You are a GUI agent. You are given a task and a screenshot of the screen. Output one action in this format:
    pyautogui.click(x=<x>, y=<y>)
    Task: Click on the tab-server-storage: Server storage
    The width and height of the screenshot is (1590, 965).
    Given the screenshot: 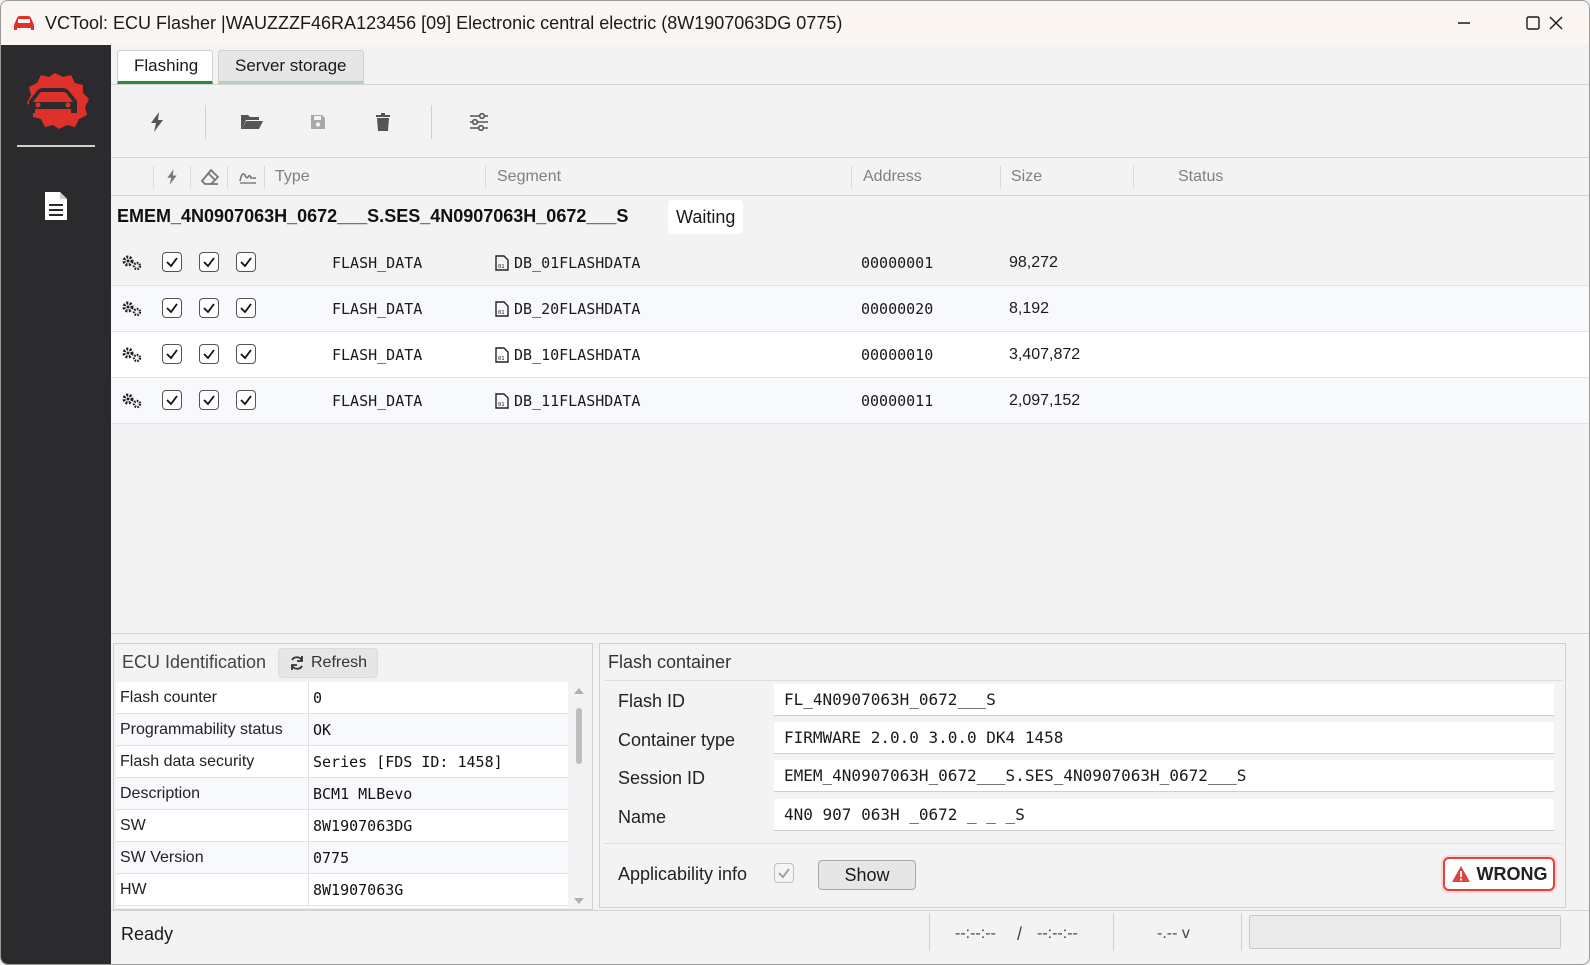 What is the action you would take?
    pyautogui.click(x=291, y=67)
    